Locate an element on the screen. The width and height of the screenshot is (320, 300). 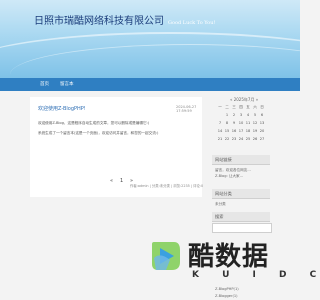
post-date: 2024-06-27 17:59:59 is located at coordinates (186, 109).